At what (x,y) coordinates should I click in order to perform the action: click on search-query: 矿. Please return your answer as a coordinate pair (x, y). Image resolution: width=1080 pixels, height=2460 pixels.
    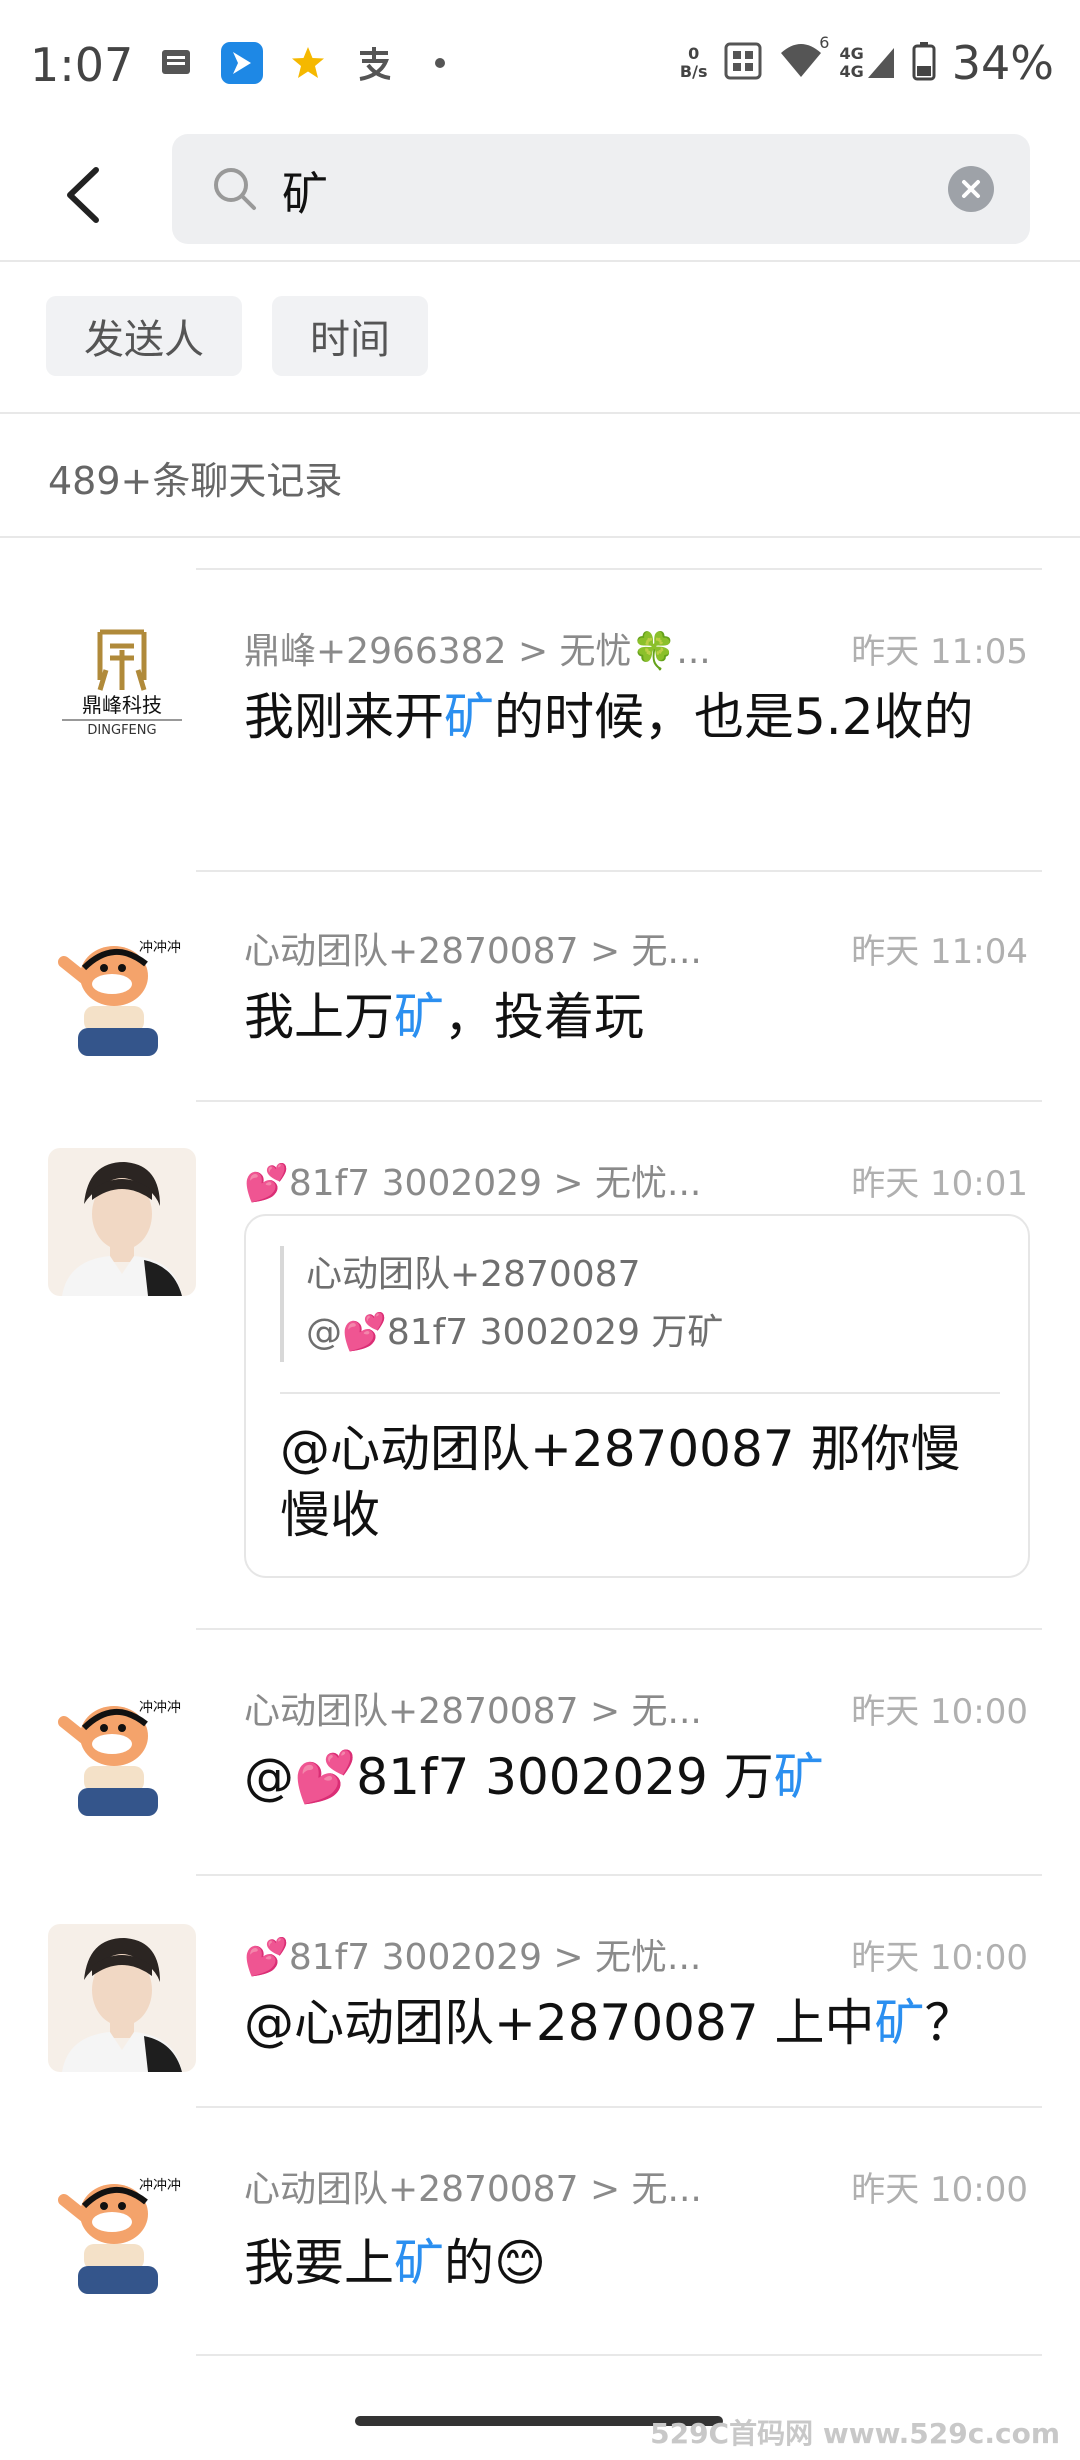
    Looking at the image, I should click on (305, 191).